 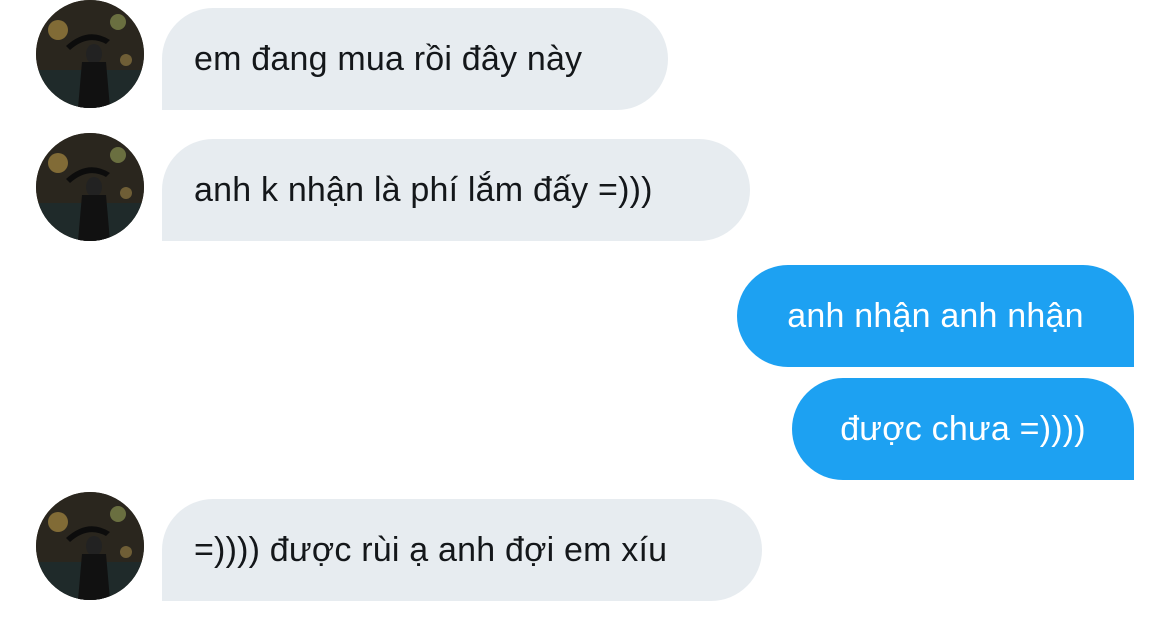 I want to click on message-text: em đang mua rồi đây này, so click(x=388, y=58).